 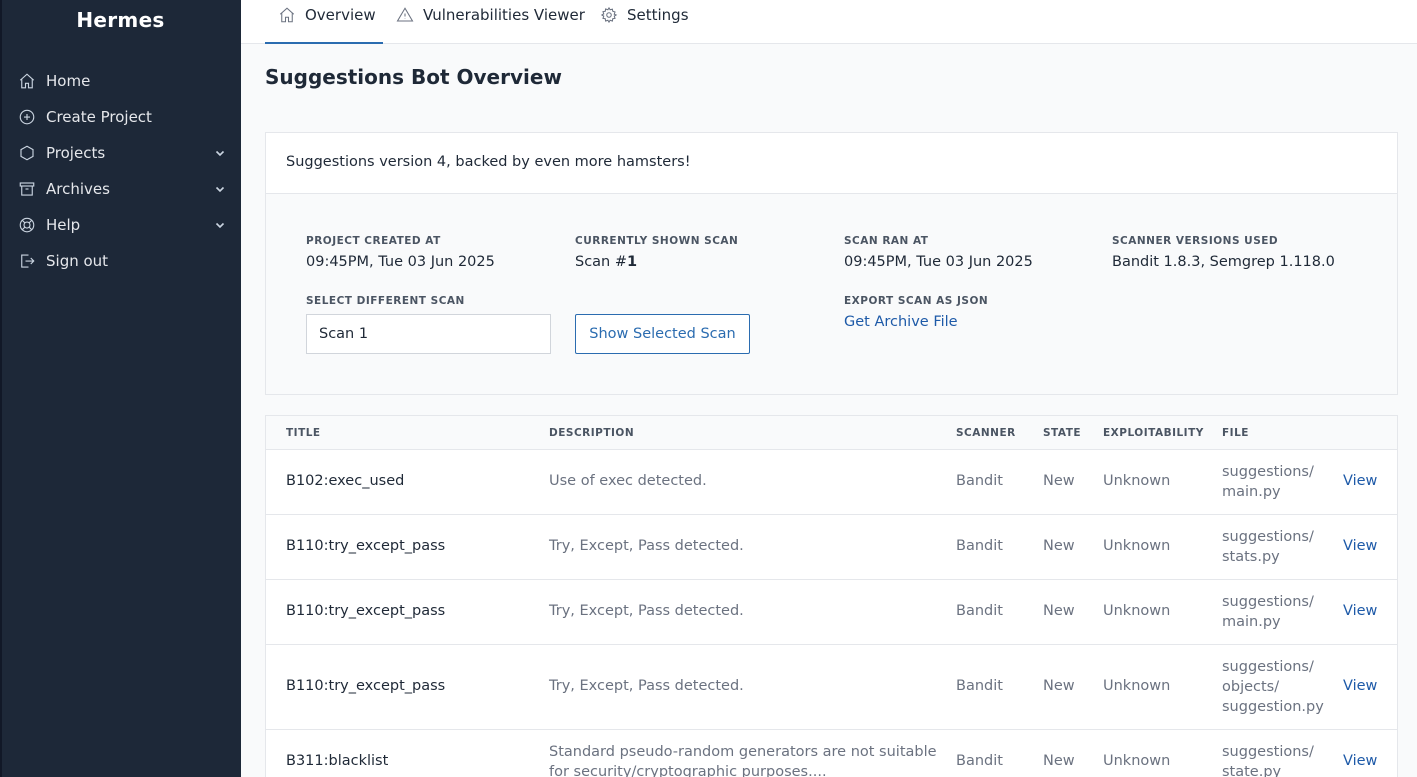 What do you see at coordinates (121, 225) in the screenshot?
I see `sidebar-item-help: Help` at bounding box center [121, 225].